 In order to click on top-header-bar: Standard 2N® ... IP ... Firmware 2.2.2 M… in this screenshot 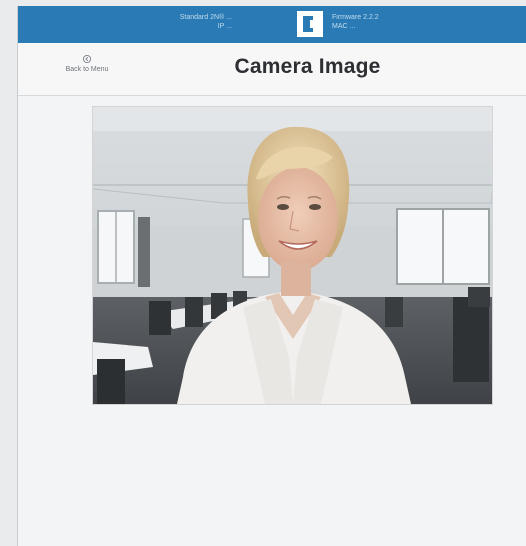, I will do `click(272, 24)`.